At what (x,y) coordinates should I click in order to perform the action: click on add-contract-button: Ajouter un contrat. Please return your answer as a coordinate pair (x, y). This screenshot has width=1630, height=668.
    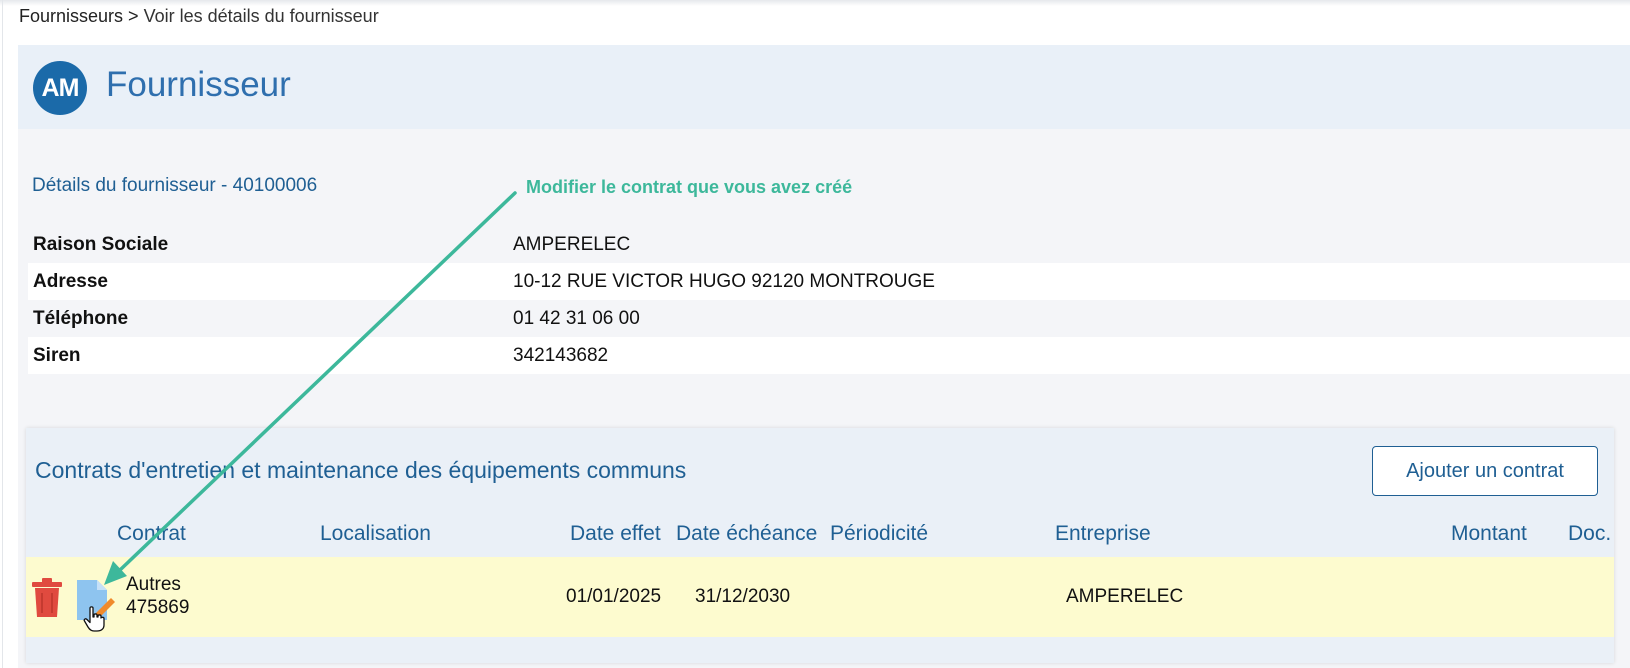
    Looking at the image, I should click on (1485, 471).